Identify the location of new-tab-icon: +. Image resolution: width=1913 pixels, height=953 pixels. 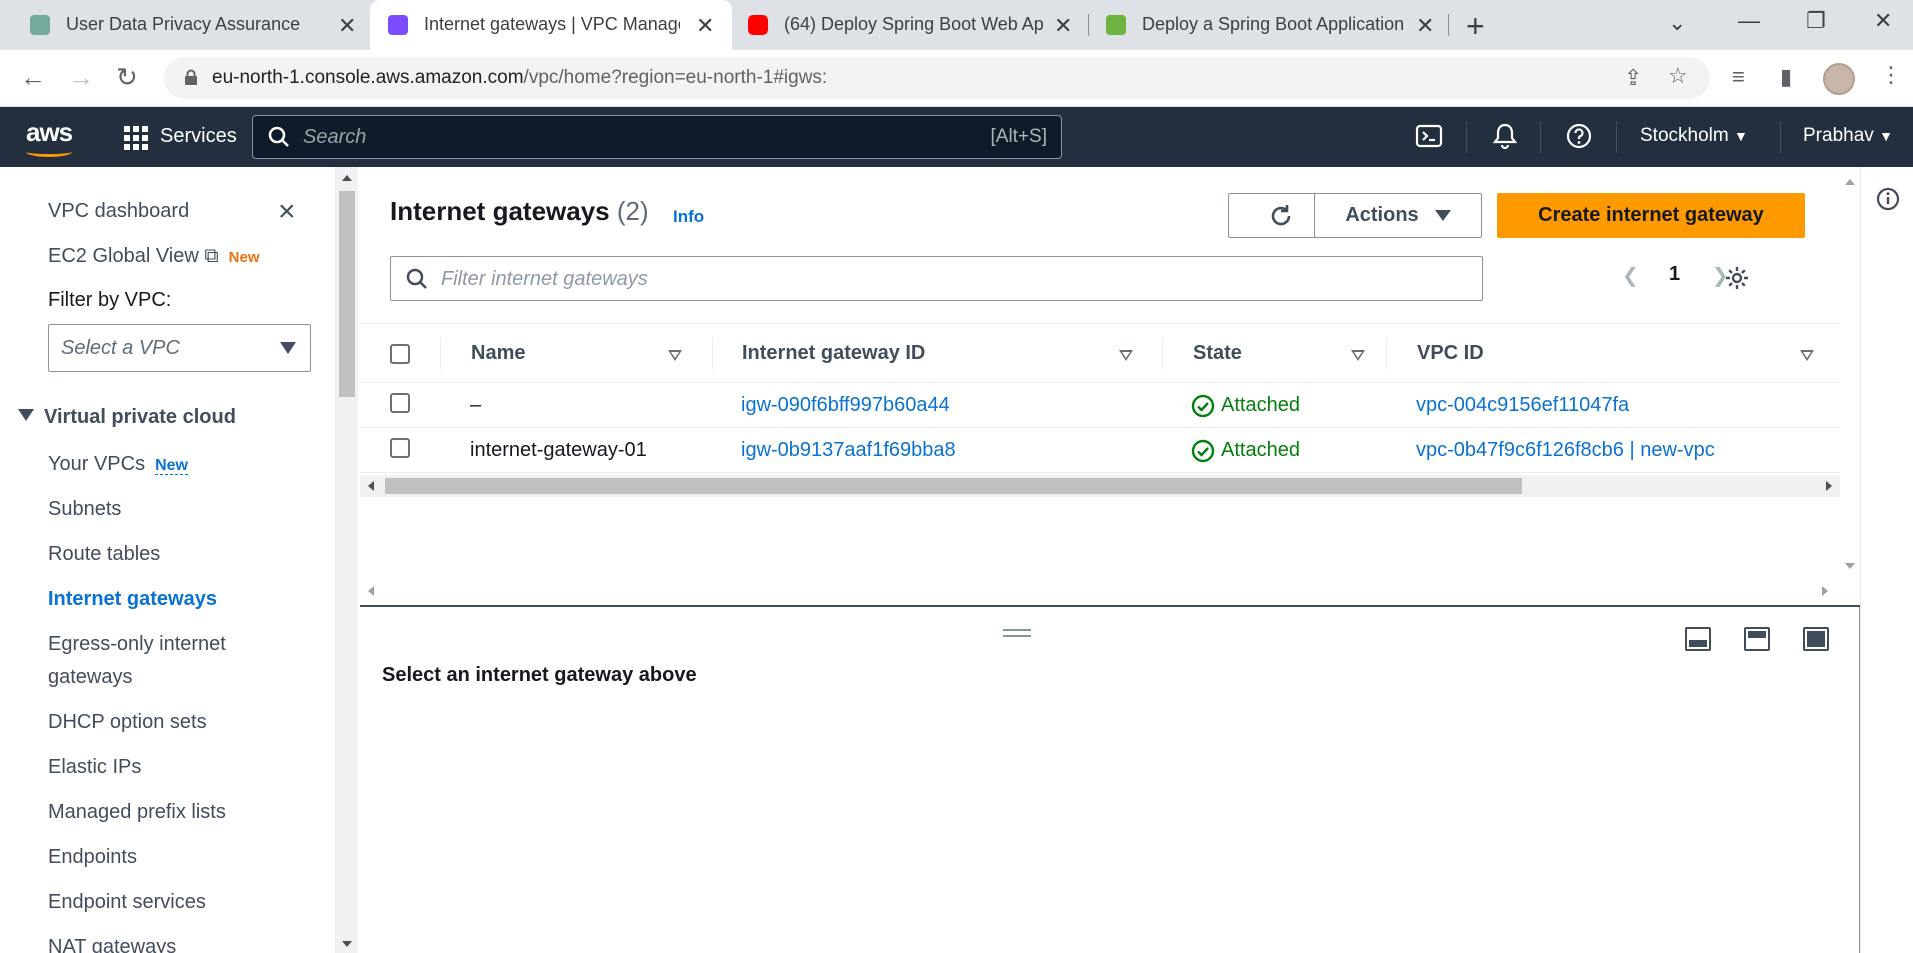
(1475, 26).